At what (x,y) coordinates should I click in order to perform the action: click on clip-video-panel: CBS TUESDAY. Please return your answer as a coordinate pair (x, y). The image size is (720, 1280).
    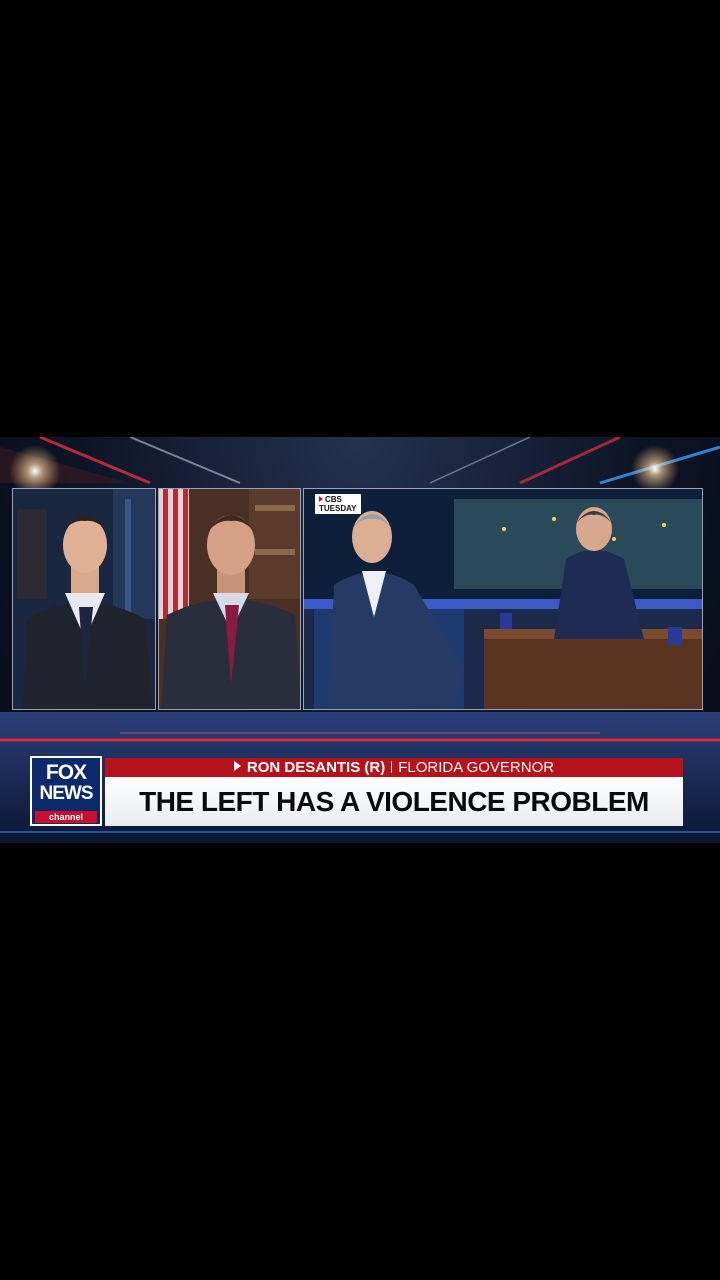
    Looking at the image, I should click on (503, 599).